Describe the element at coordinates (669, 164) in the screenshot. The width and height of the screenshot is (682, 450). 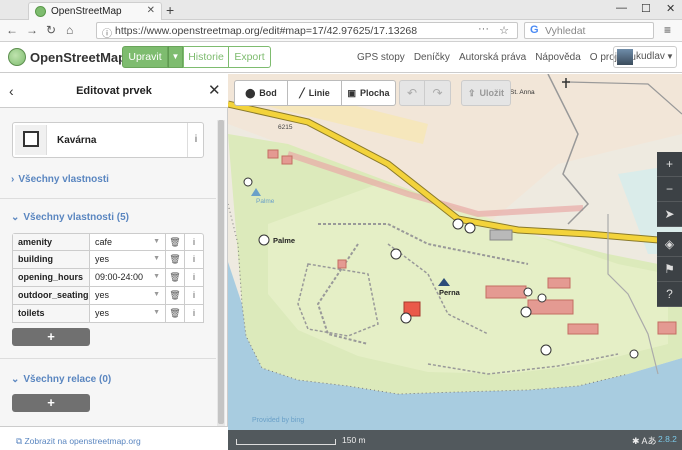
I see `zoom-in-icon: +` at that location.